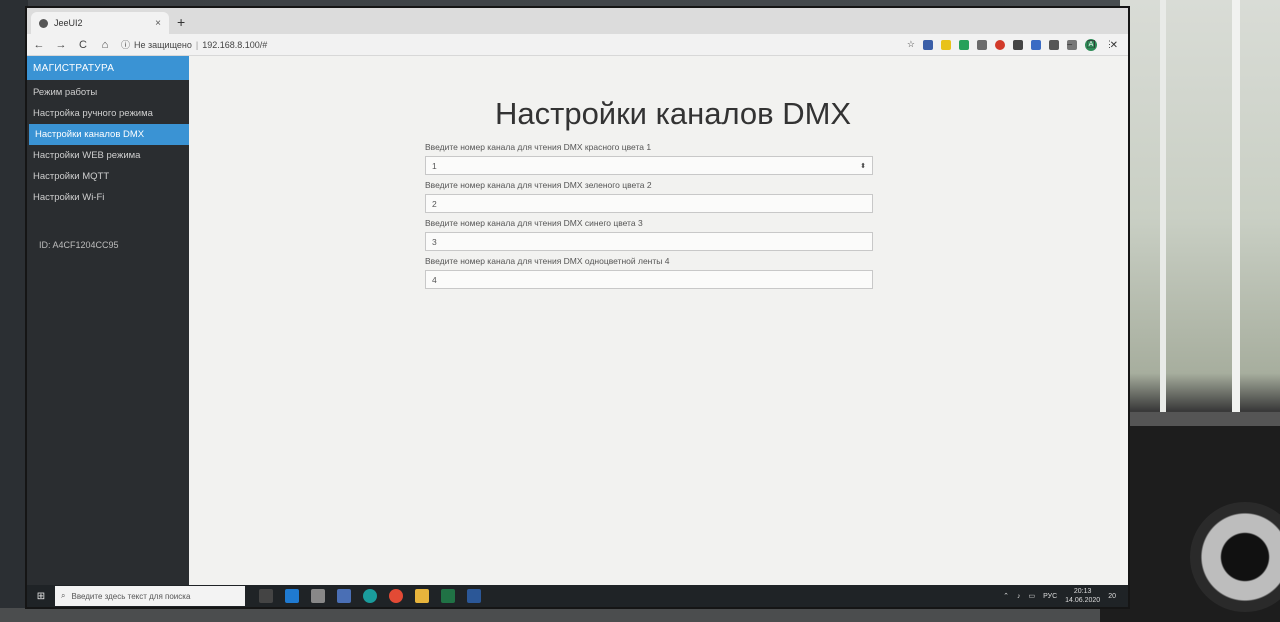  Describe the element at coordinates (673, 113) in the screenshot. I see `page-title: Настройки каналов DMX` at that location.